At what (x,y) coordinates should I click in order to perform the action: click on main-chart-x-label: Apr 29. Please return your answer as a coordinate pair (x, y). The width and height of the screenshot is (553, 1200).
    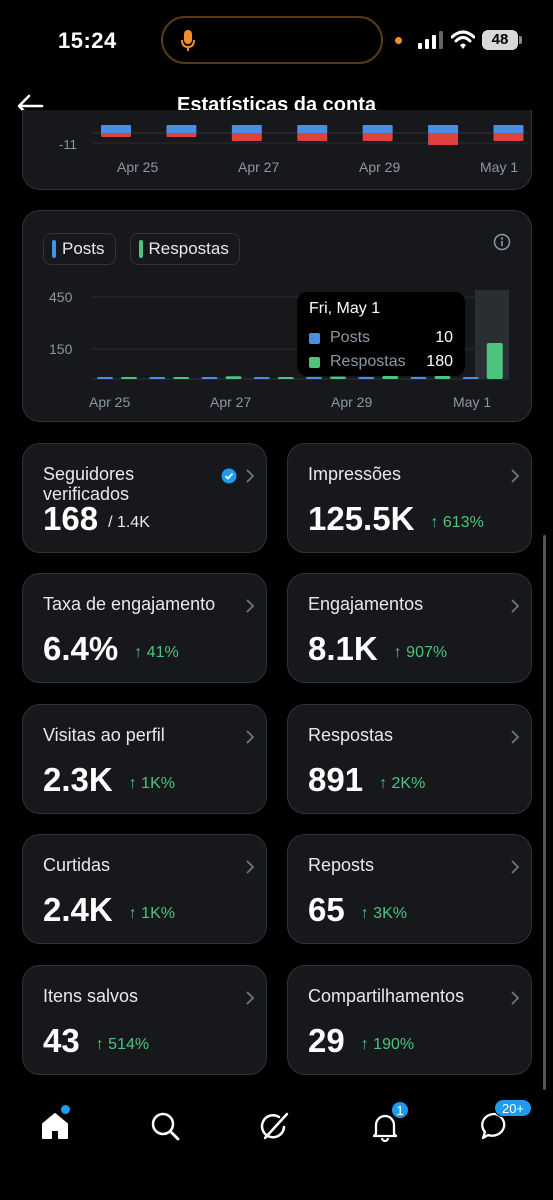
    Looking at the image, I should click on (351, 402).